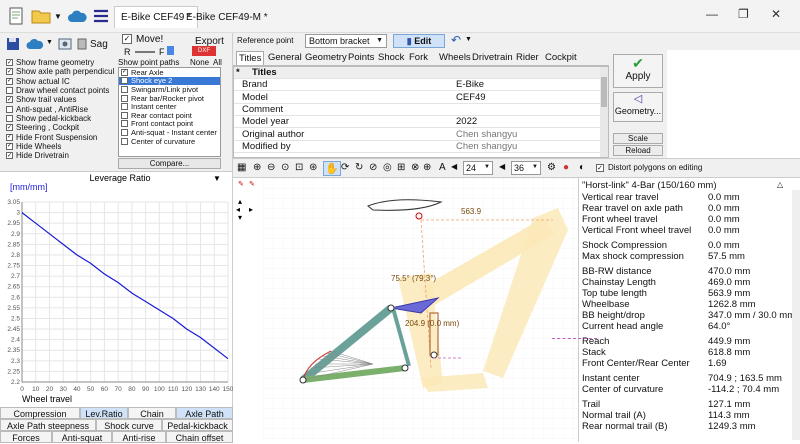 Image resolution: width=800 pixels, height=444 pixels. Describe the element at coordinates (241, 167) in the screenshot. I see `grid-icon: ▦` at that location.